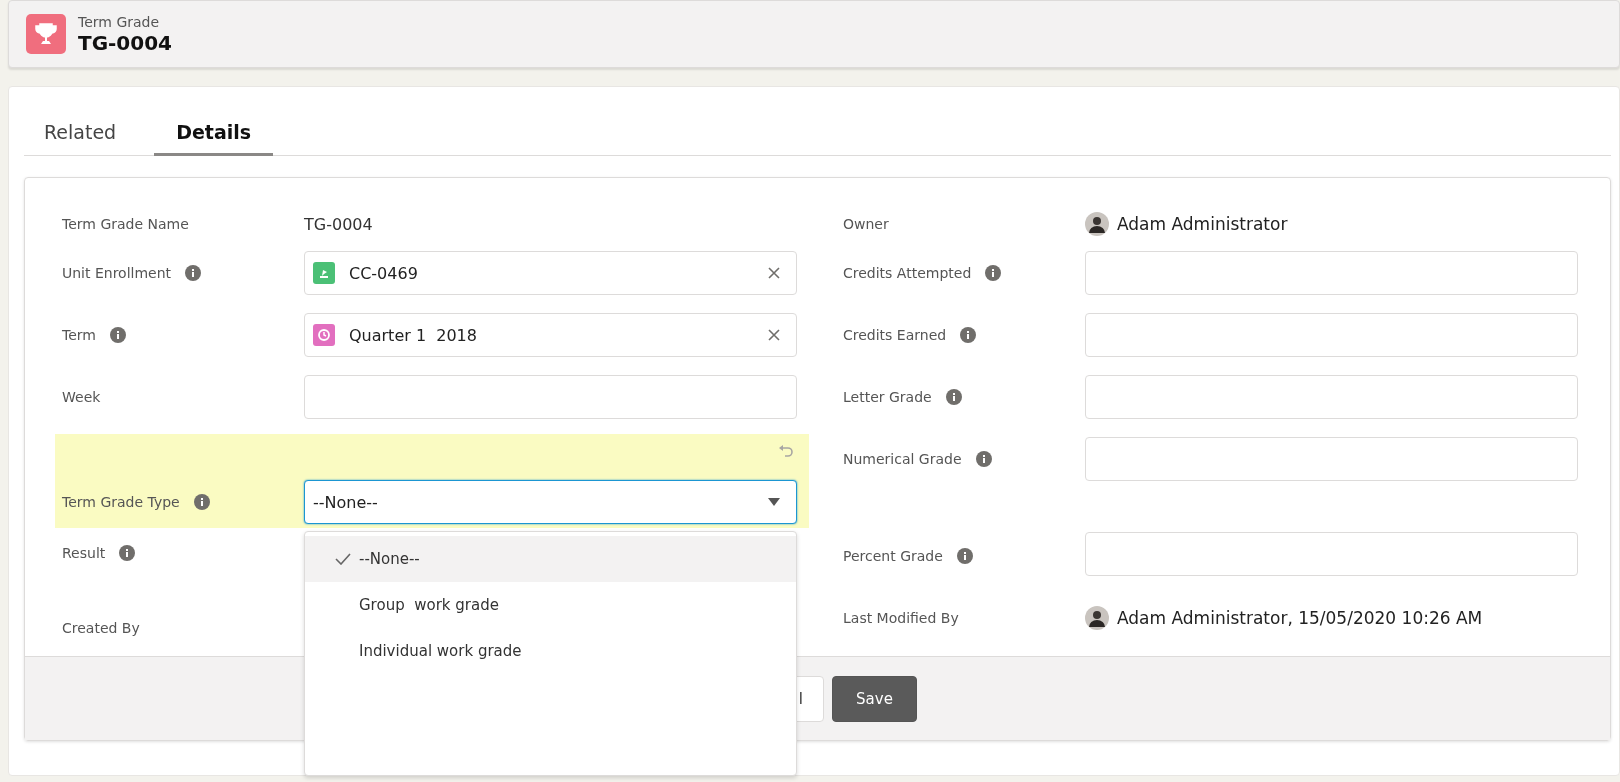 The image size is (1620, 782). I want to click on field-label: Term Grade Name, so click(125, 224).